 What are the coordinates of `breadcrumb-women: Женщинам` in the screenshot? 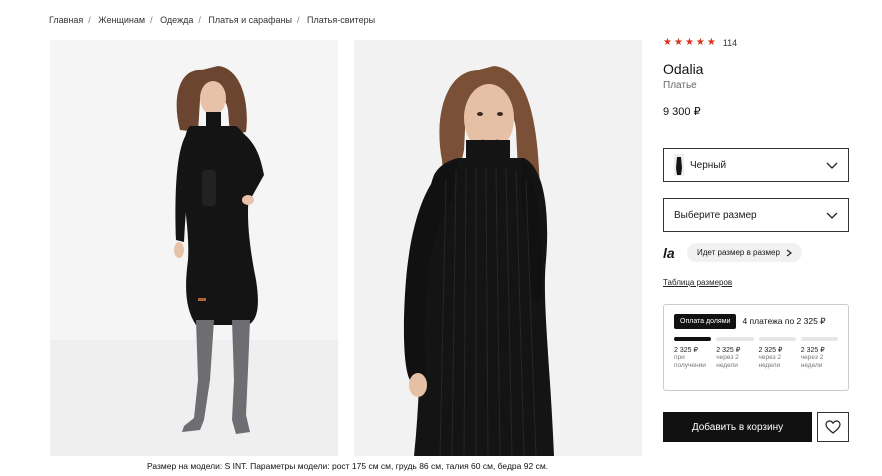 It's located at (121, 20).